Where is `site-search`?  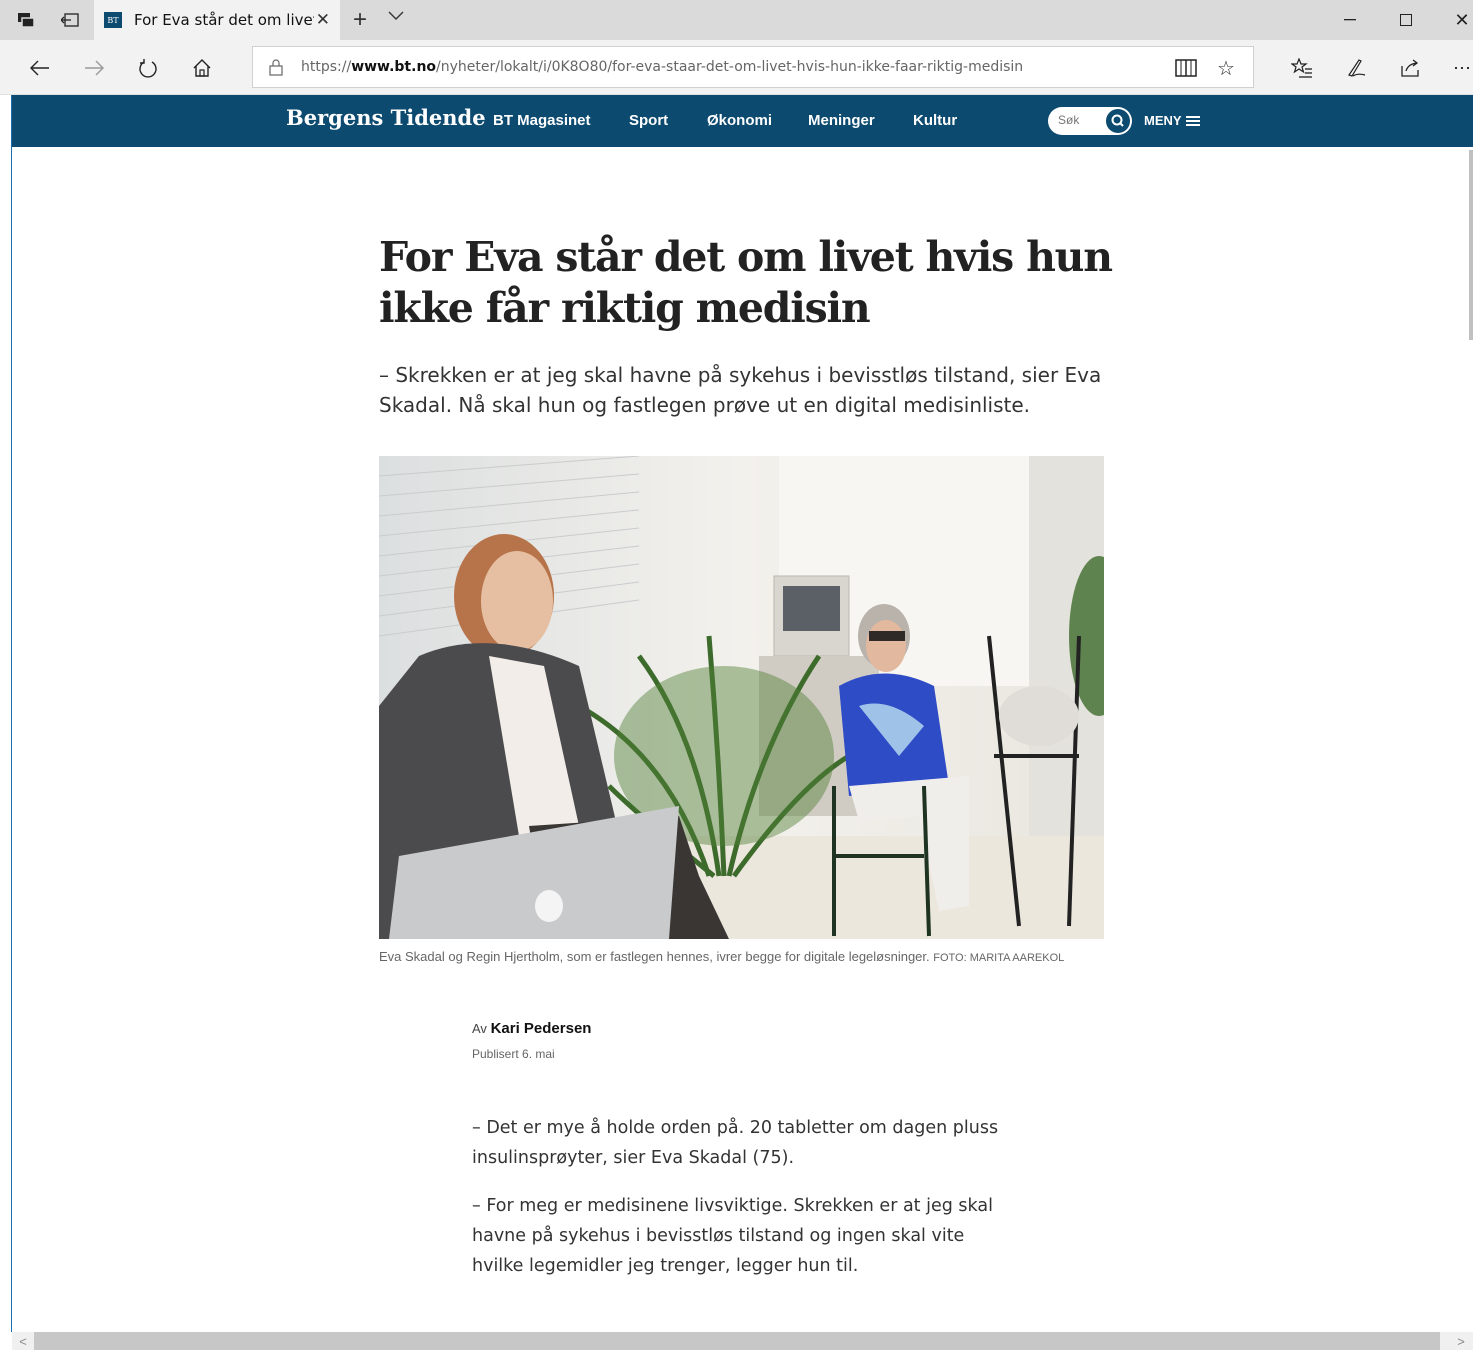
site-search is located at coordinates (1090, 121).